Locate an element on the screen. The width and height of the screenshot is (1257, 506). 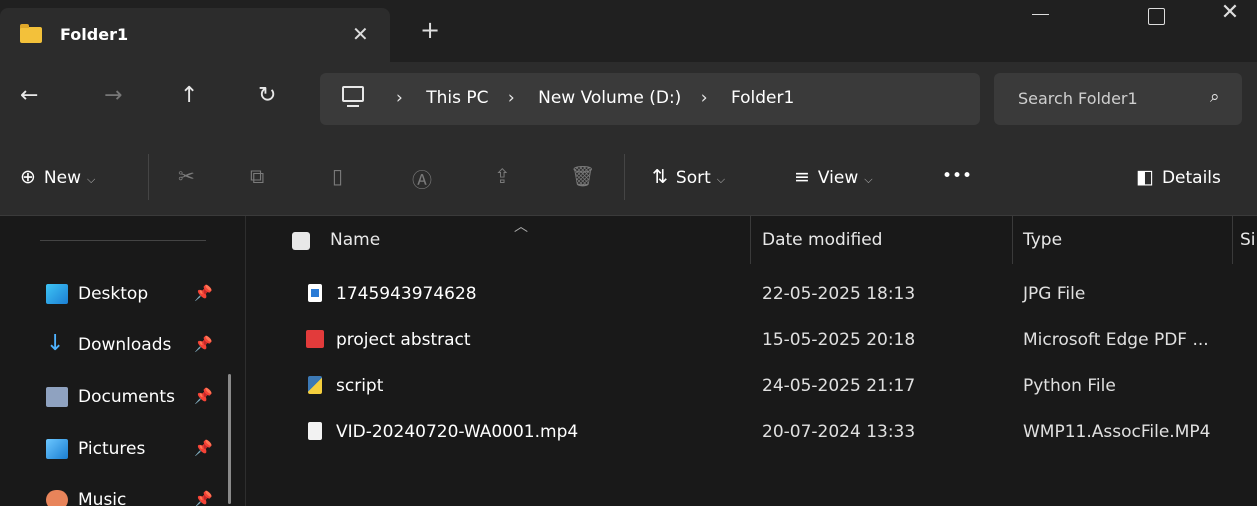
sidebar-divider is located at coordinates (123, 240).